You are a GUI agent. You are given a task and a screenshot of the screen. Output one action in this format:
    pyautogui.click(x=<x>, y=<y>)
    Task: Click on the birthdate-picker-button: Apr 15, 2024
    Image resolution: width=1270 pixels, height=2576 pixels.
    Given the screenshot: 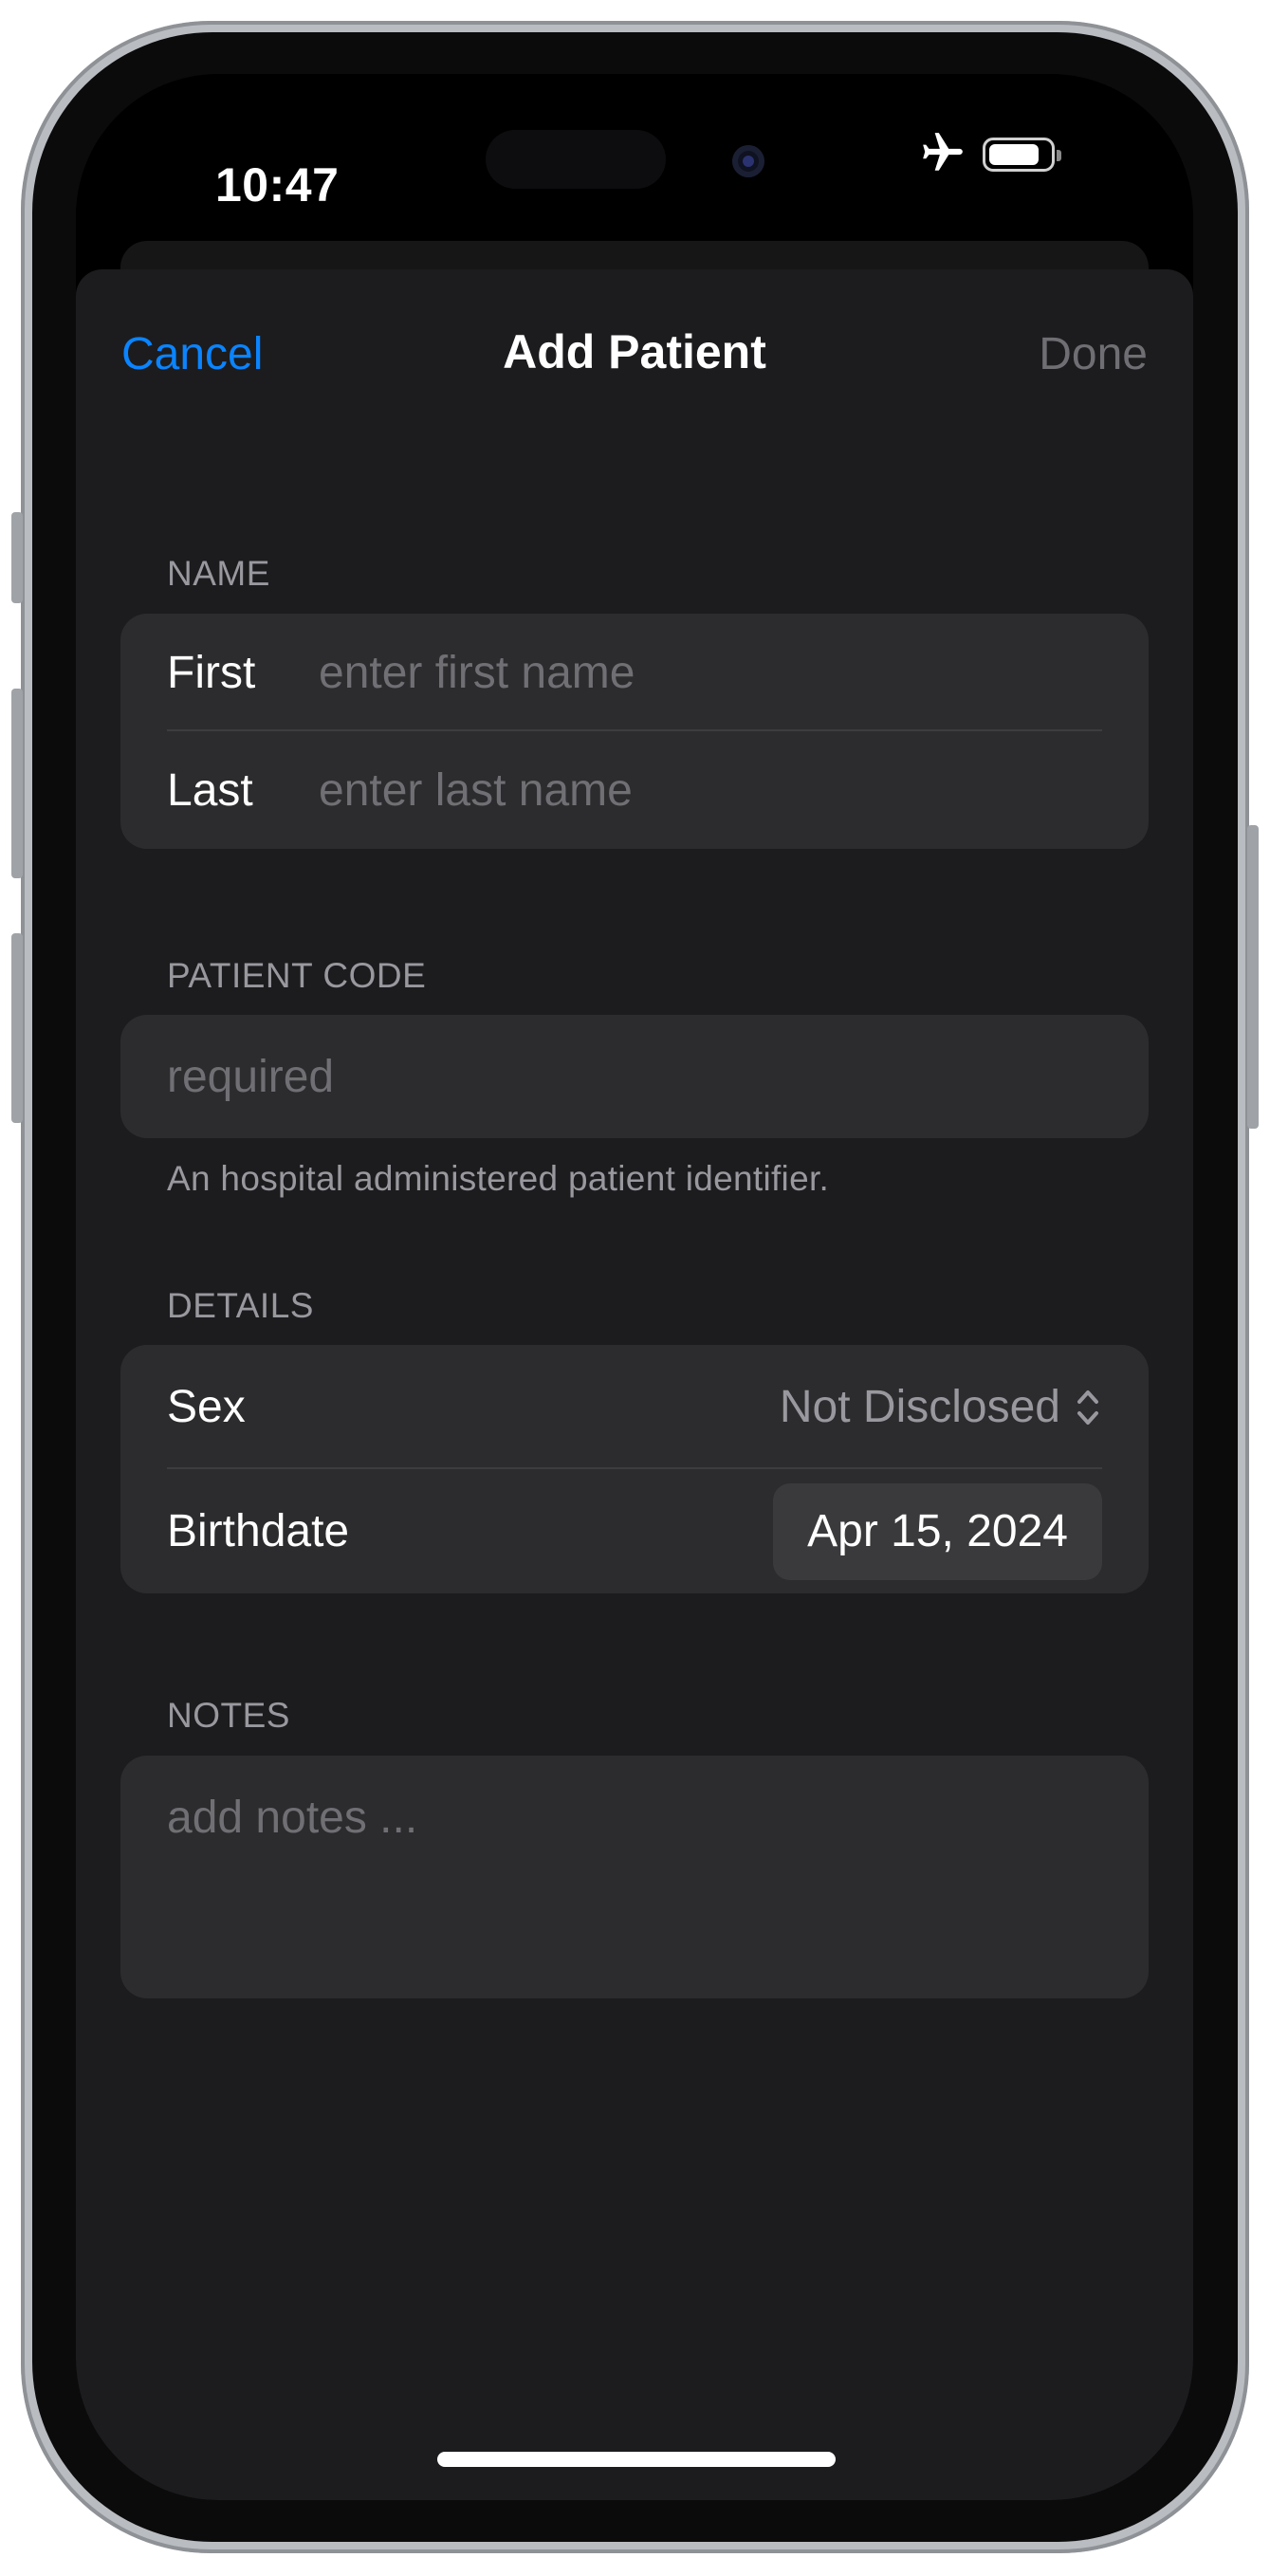 What is the action you would take?
    pyautogui.click(x=937, y=1531)
    